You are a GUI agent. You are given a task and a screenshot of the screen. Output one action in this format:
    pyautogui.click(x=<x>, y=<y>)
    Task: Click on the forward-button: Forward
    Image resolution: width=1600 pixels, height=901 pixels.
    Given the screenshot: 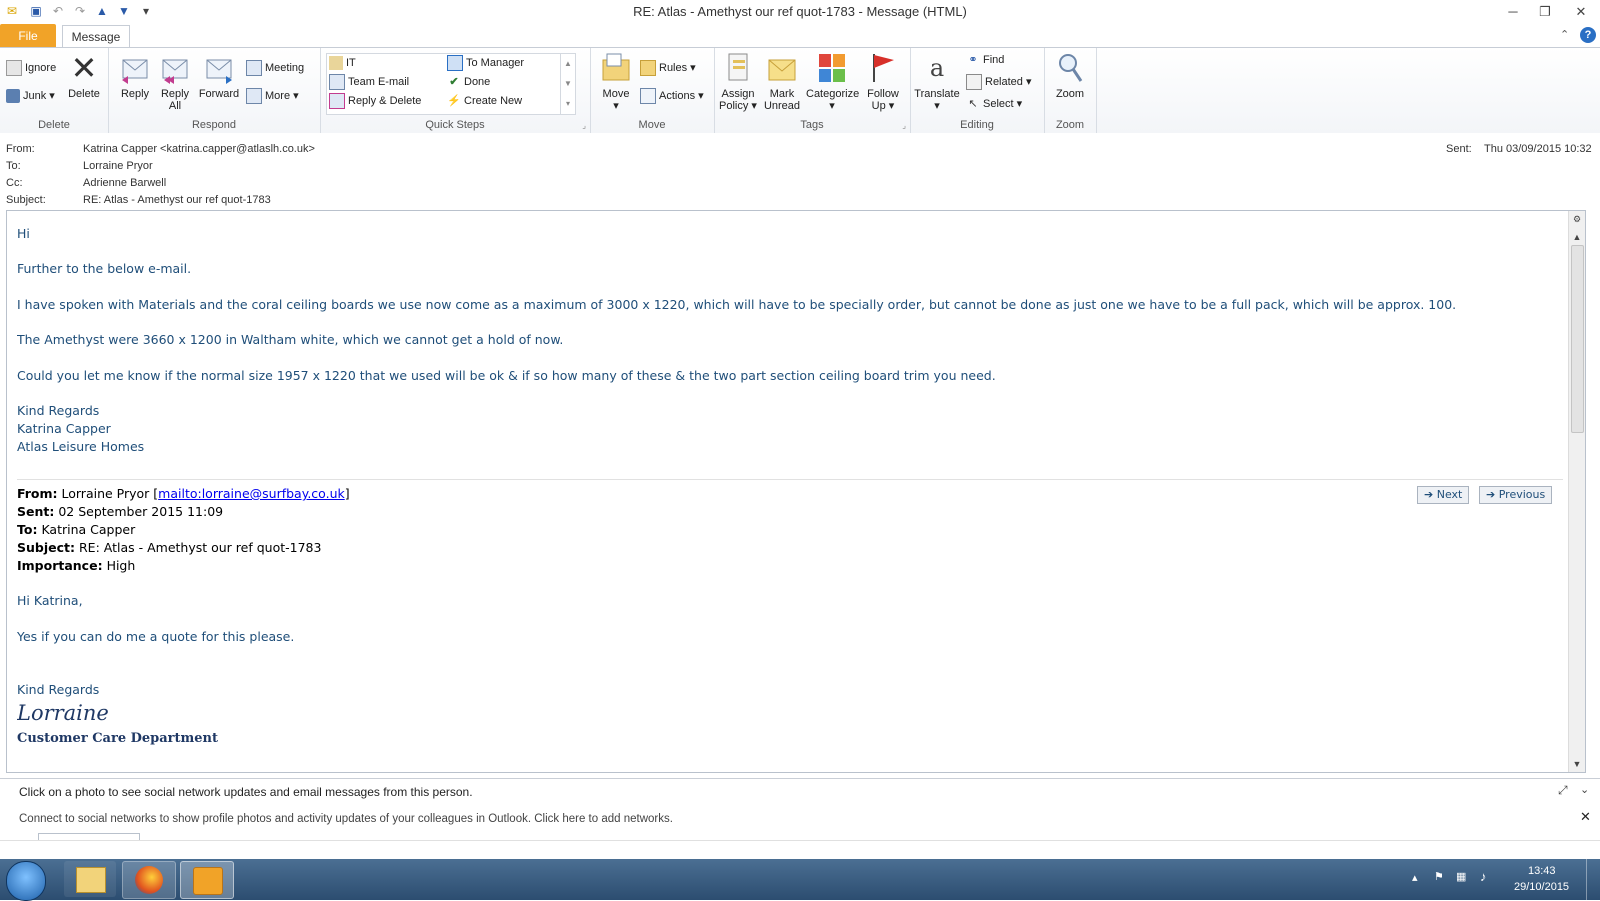 What is the action you would take?
    pyautogui.click(x=219, y=76)
    